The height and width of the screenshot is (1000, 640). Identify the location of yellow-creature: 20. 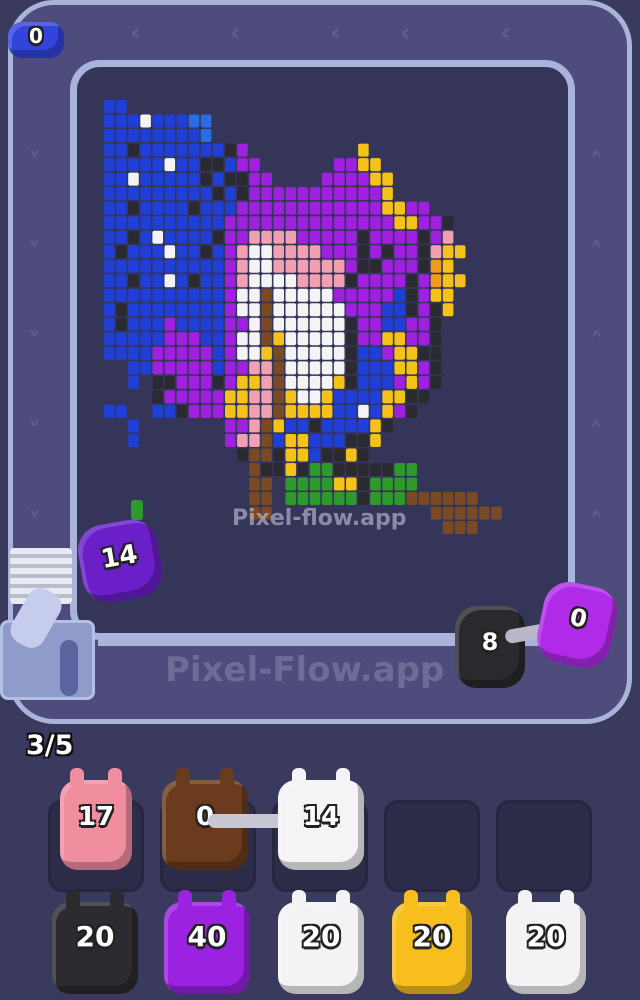
(432, 942).